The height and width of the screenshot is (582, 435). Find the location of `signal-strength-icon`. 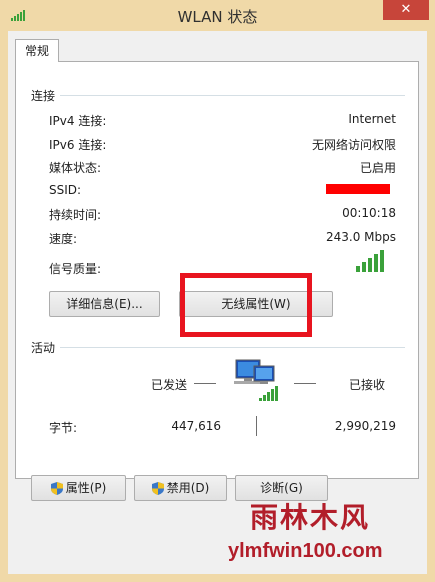

signal-strength-icon is located at coordinates (370, 261).